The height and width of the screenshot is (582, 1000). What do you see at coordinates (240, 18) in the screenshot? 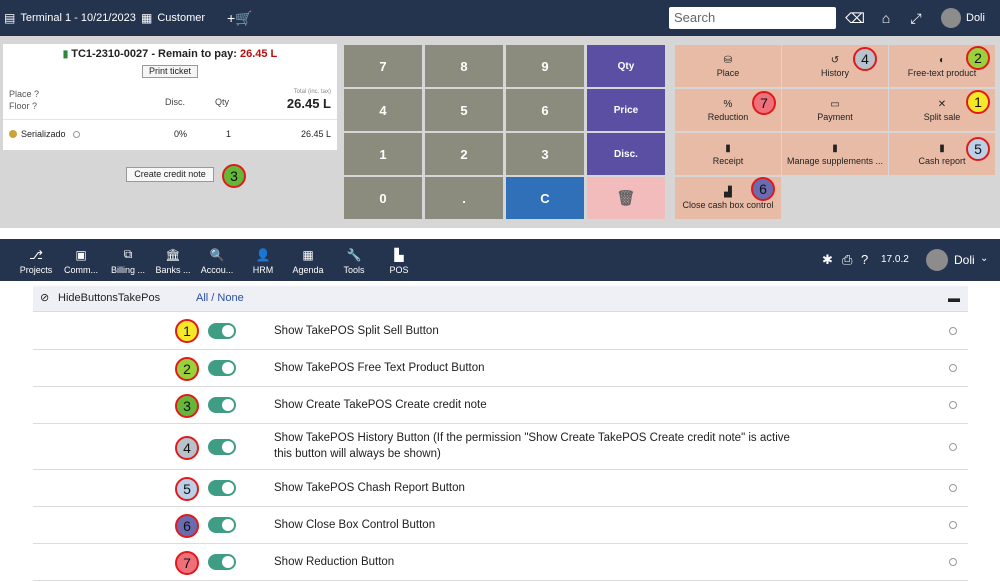
I see `add-cart-icon: +🛒` at bounding box center [240, 18].